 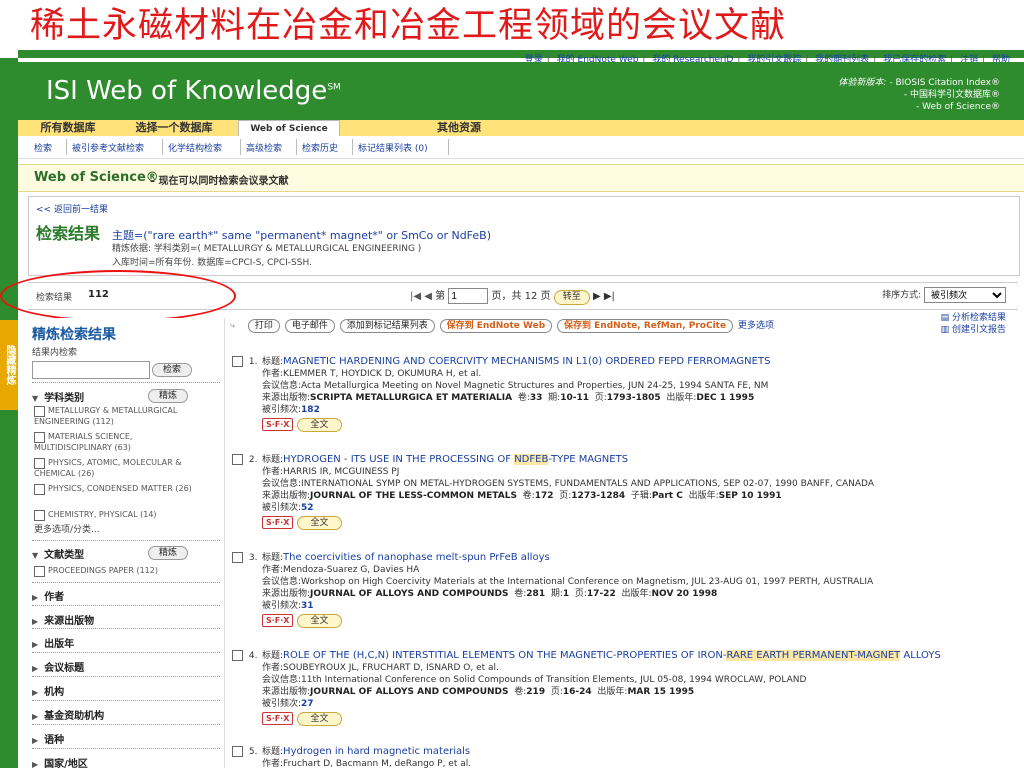 What do you see at coordinates (512, 296) in the screenshot?
I see `pager: |◀ ◀ 第 页，共 12 页 转至 ▶ ▶|` at bounding box center [512, 296].